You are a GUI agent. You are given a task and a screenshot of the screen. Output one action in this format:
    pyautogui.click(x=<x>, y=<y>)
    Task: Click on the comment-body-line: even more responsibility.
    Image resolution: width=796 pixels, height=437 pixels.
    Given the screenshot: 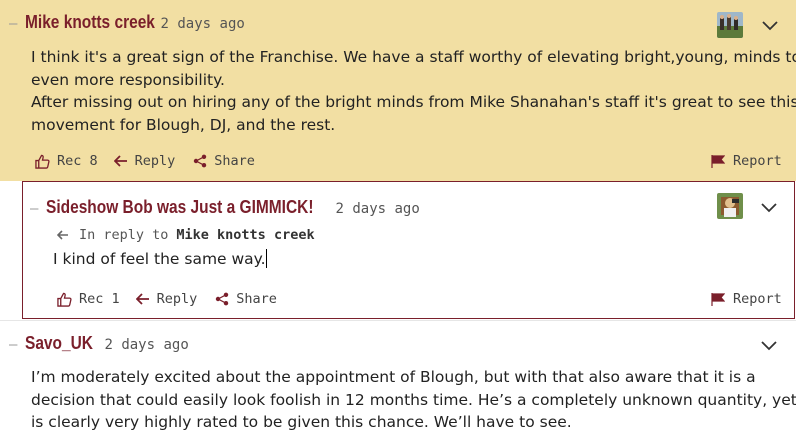 What is the action you would take?
    pyautogui.click(x=128, y=79)
    